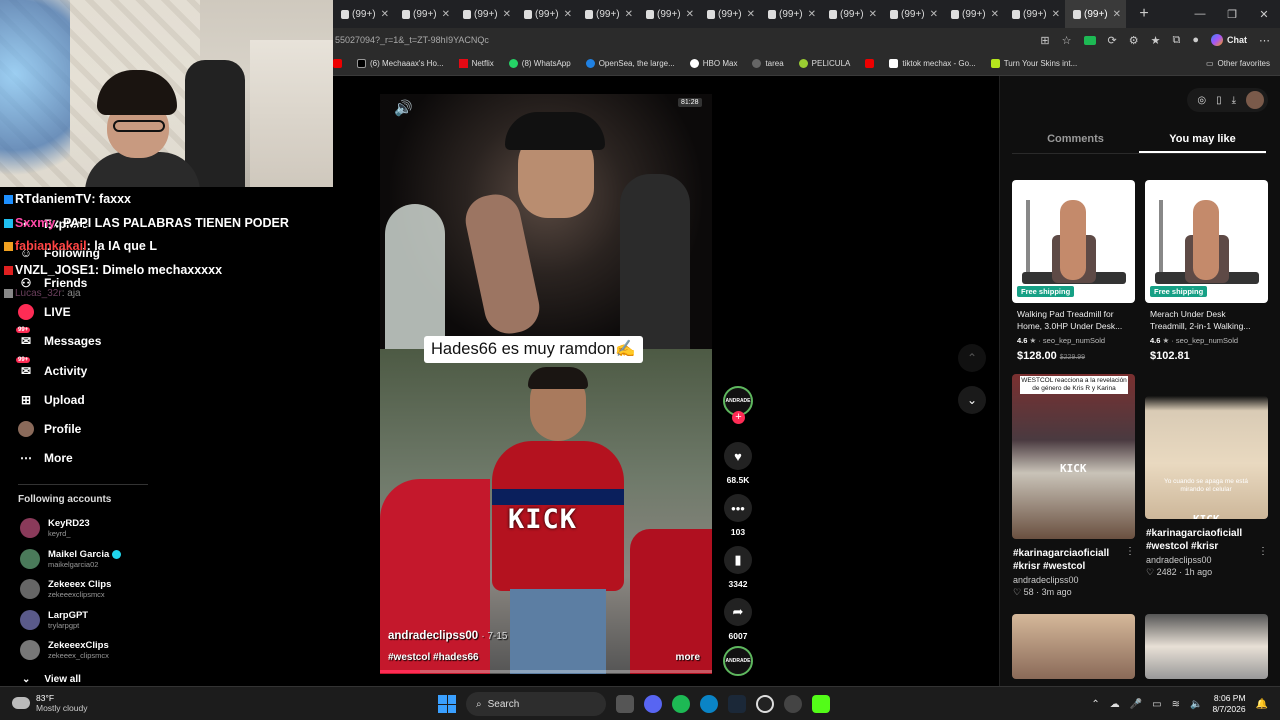 The width and height of the screenshot is (1280, 720). Describe the element at coordinates (1255, 100) in the screenshot. I see `user-avatar` at that location.